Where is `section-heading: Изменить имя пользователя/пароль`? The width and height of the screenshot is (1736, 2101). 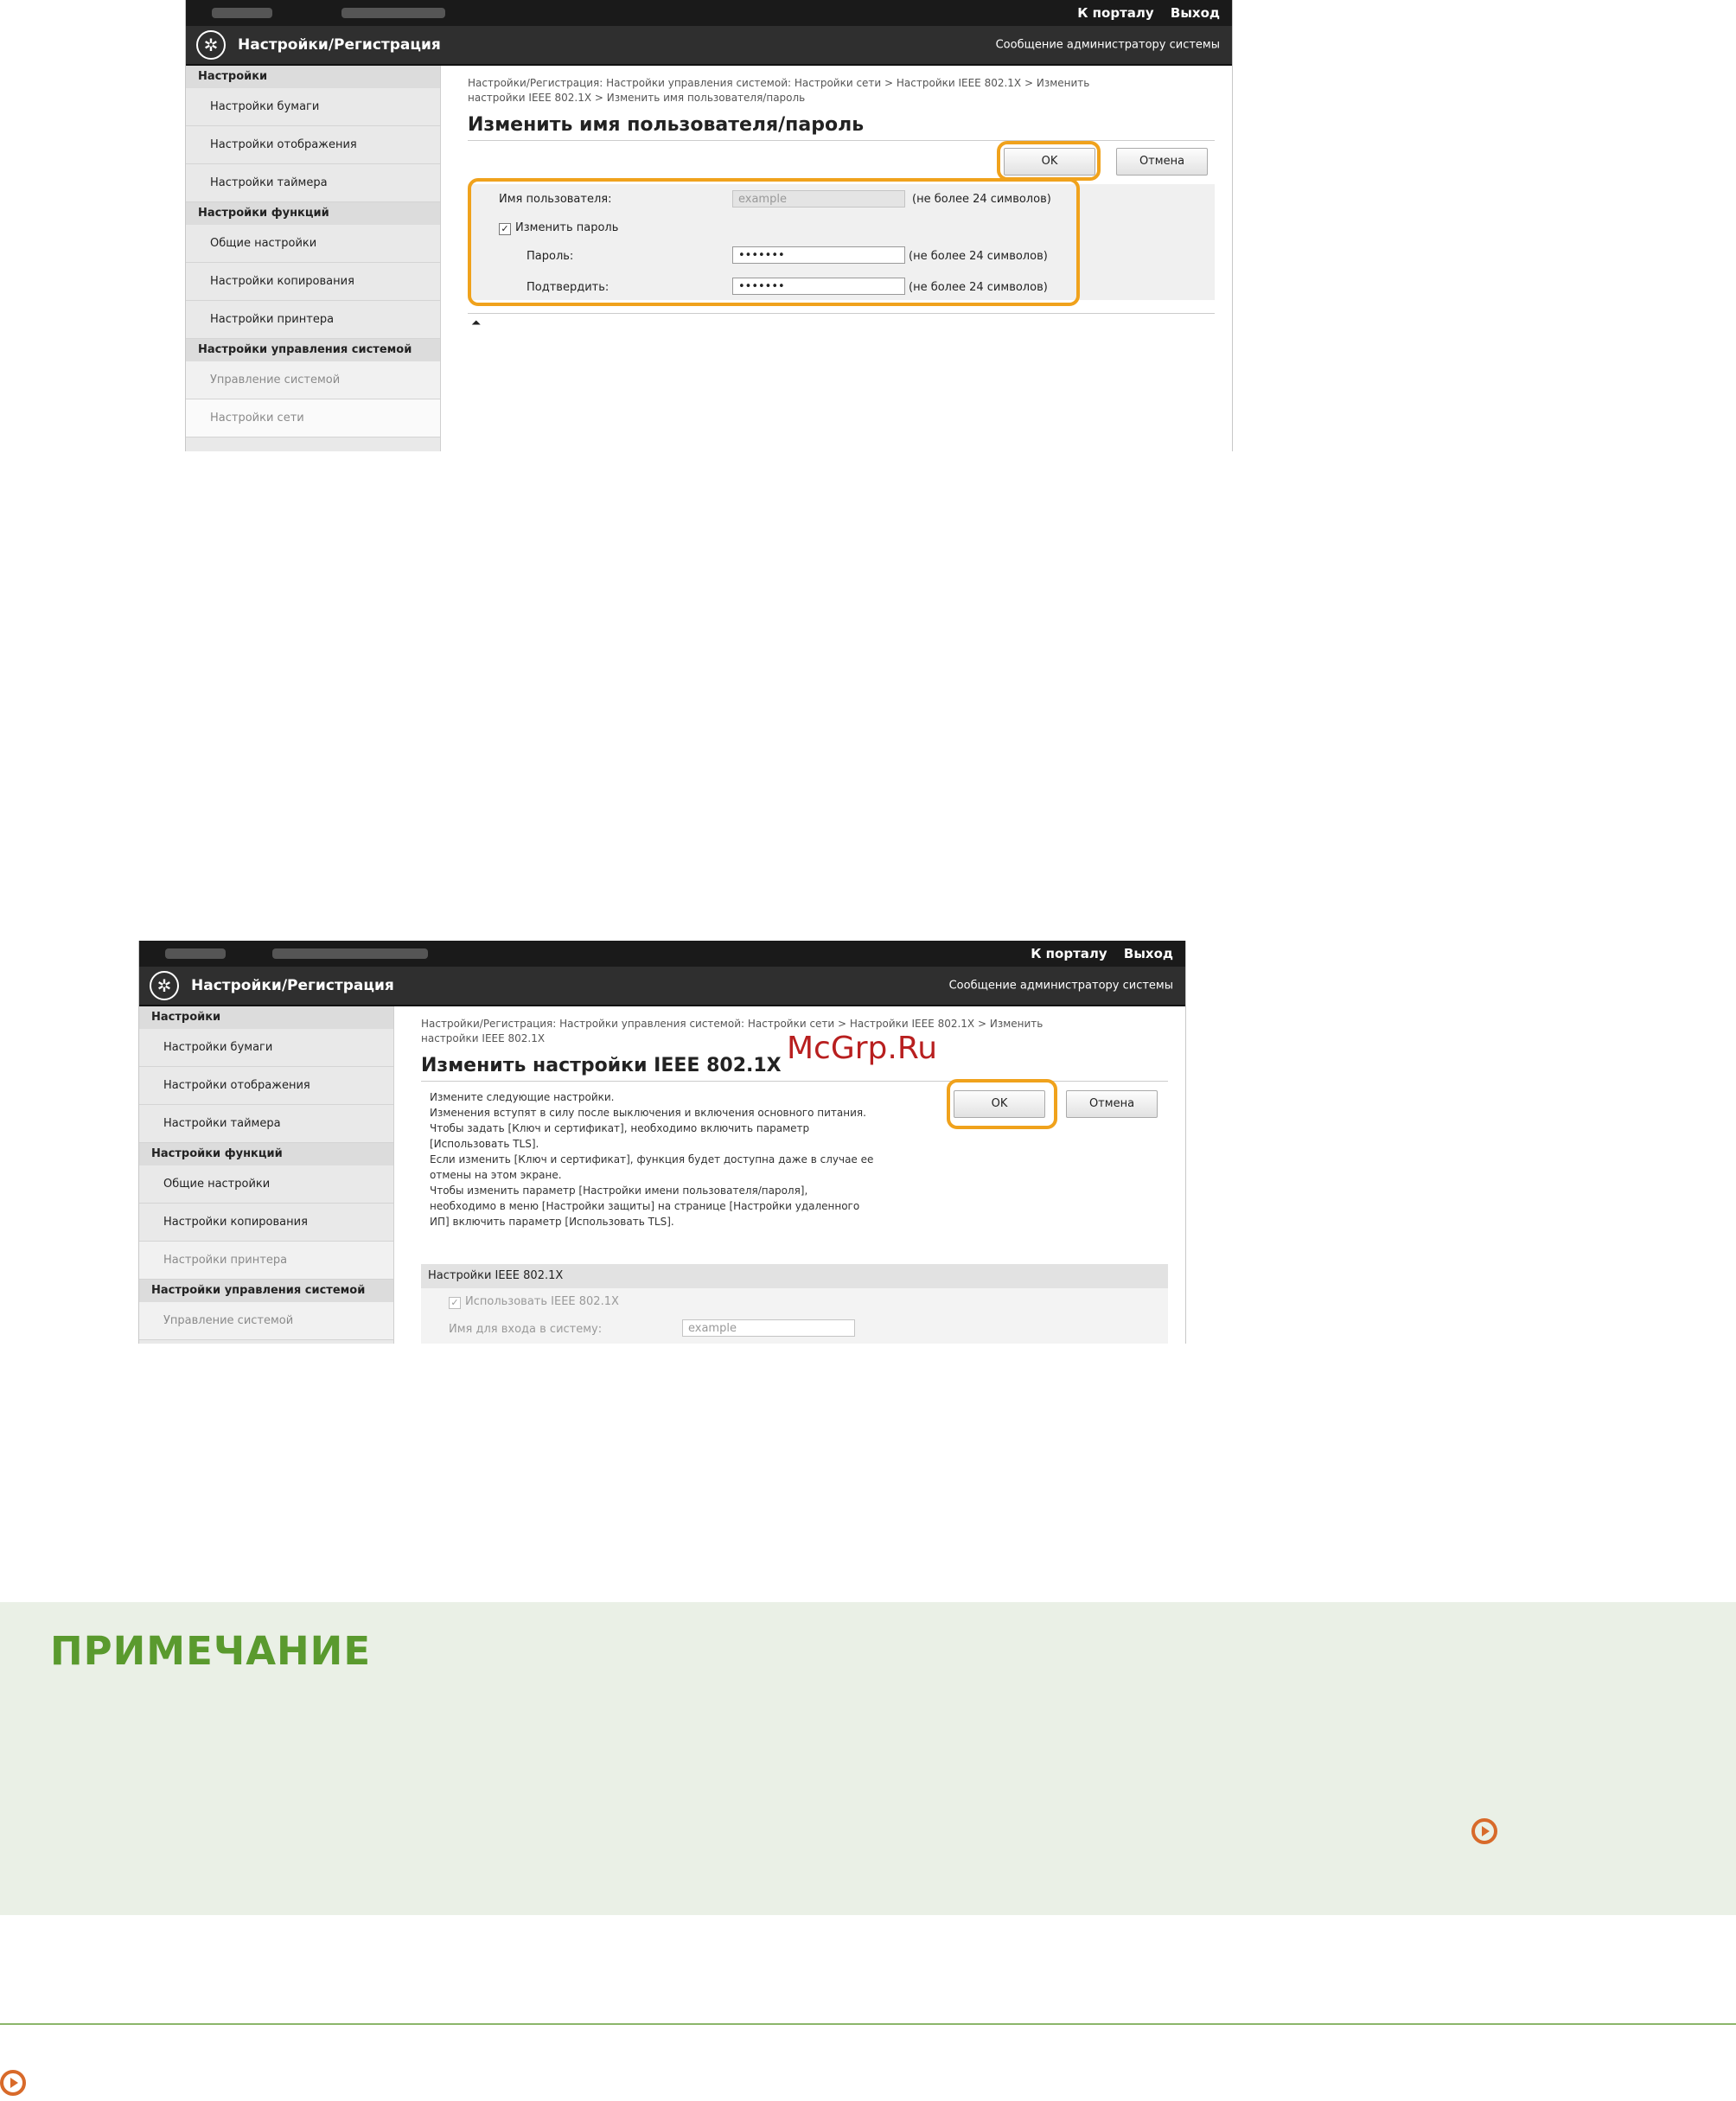
section-heading: Изменить имя пользователя/пароль is located at coordinates (666, 125).